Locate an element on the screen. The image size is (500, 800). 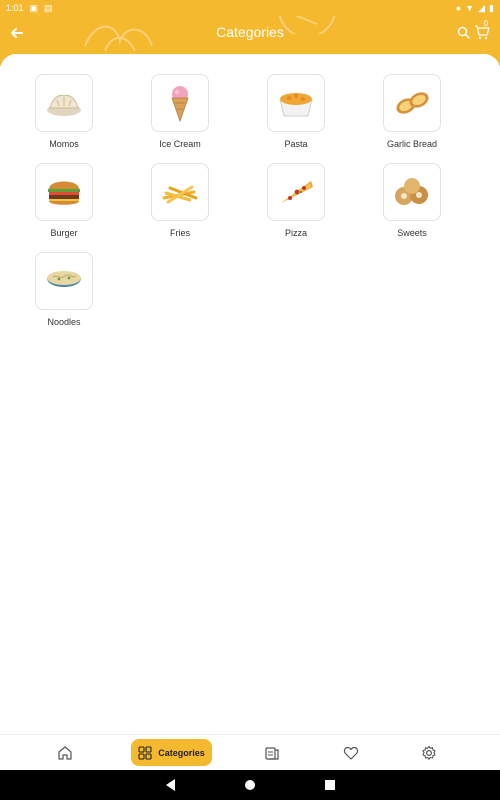
pizza-icon is located at coordinates (297, 192).